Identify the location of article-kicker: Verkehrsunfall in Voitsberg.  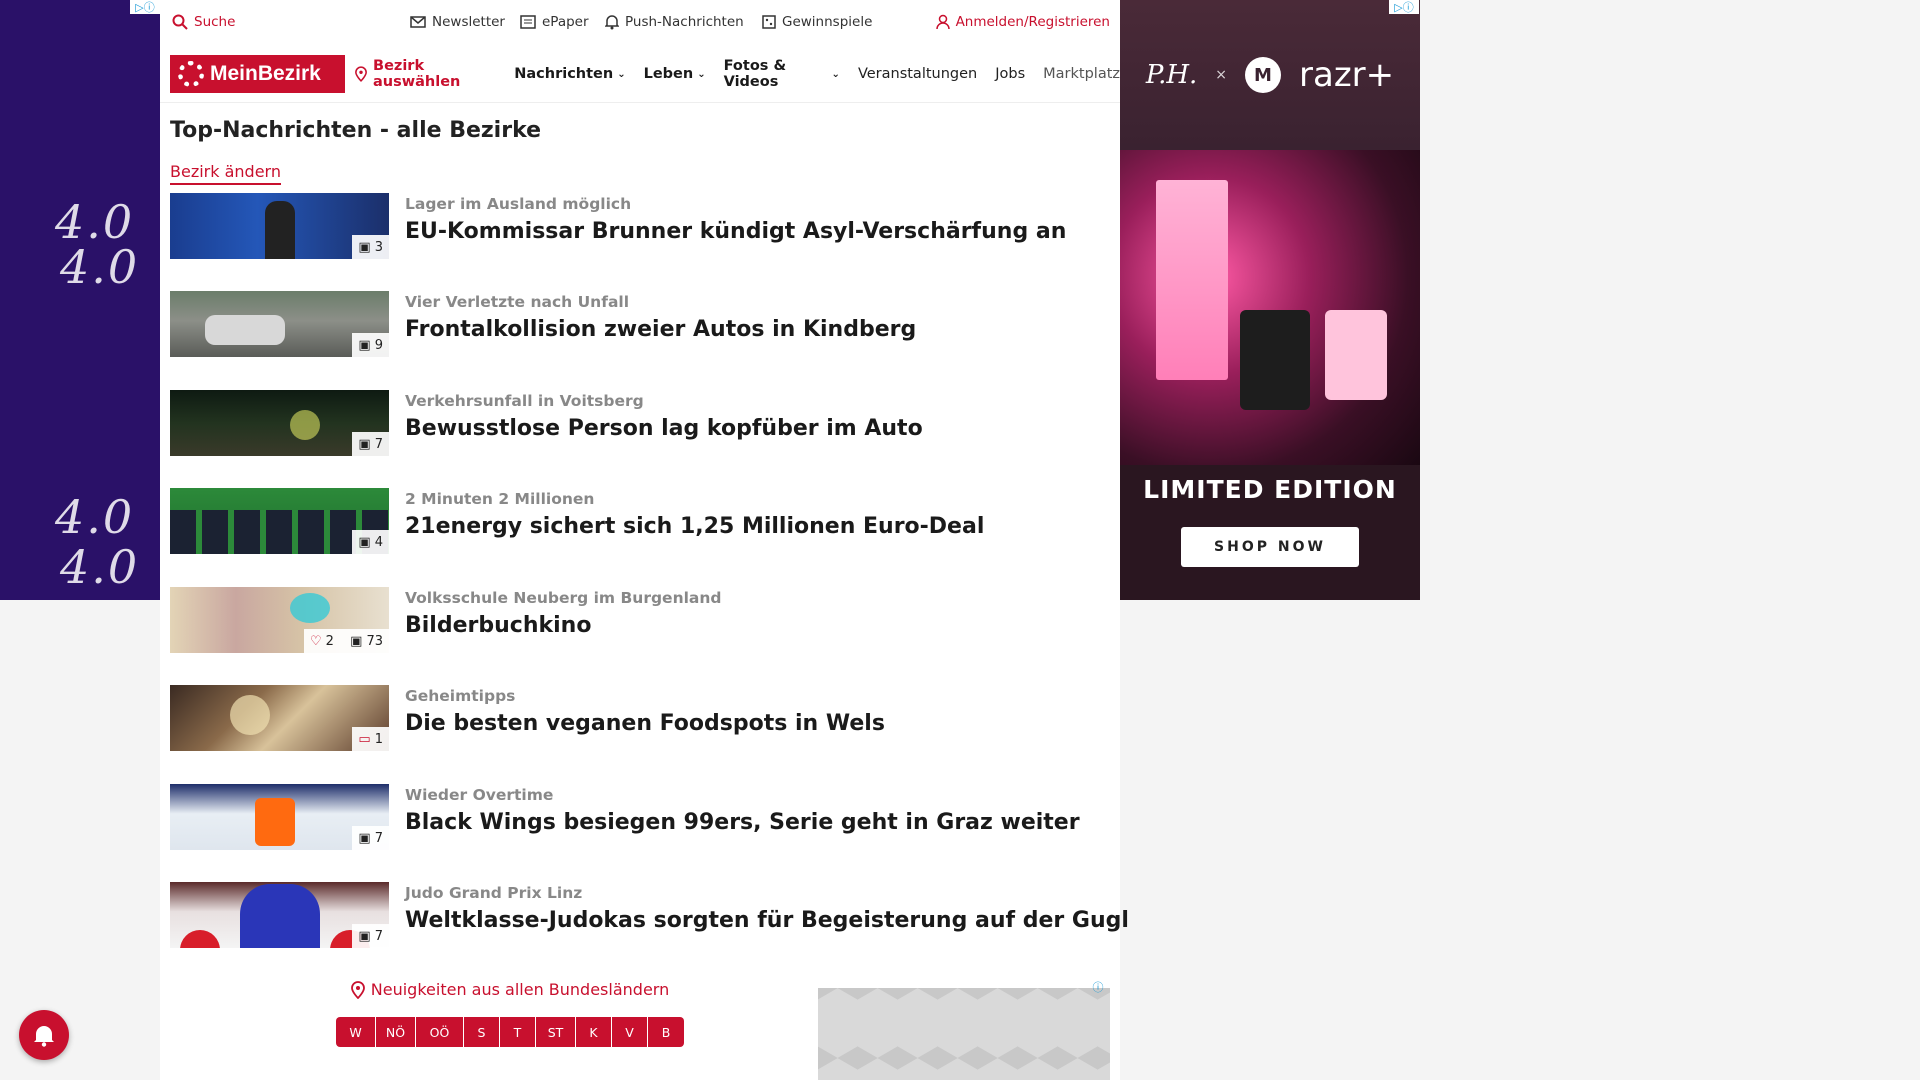
(524, 401).